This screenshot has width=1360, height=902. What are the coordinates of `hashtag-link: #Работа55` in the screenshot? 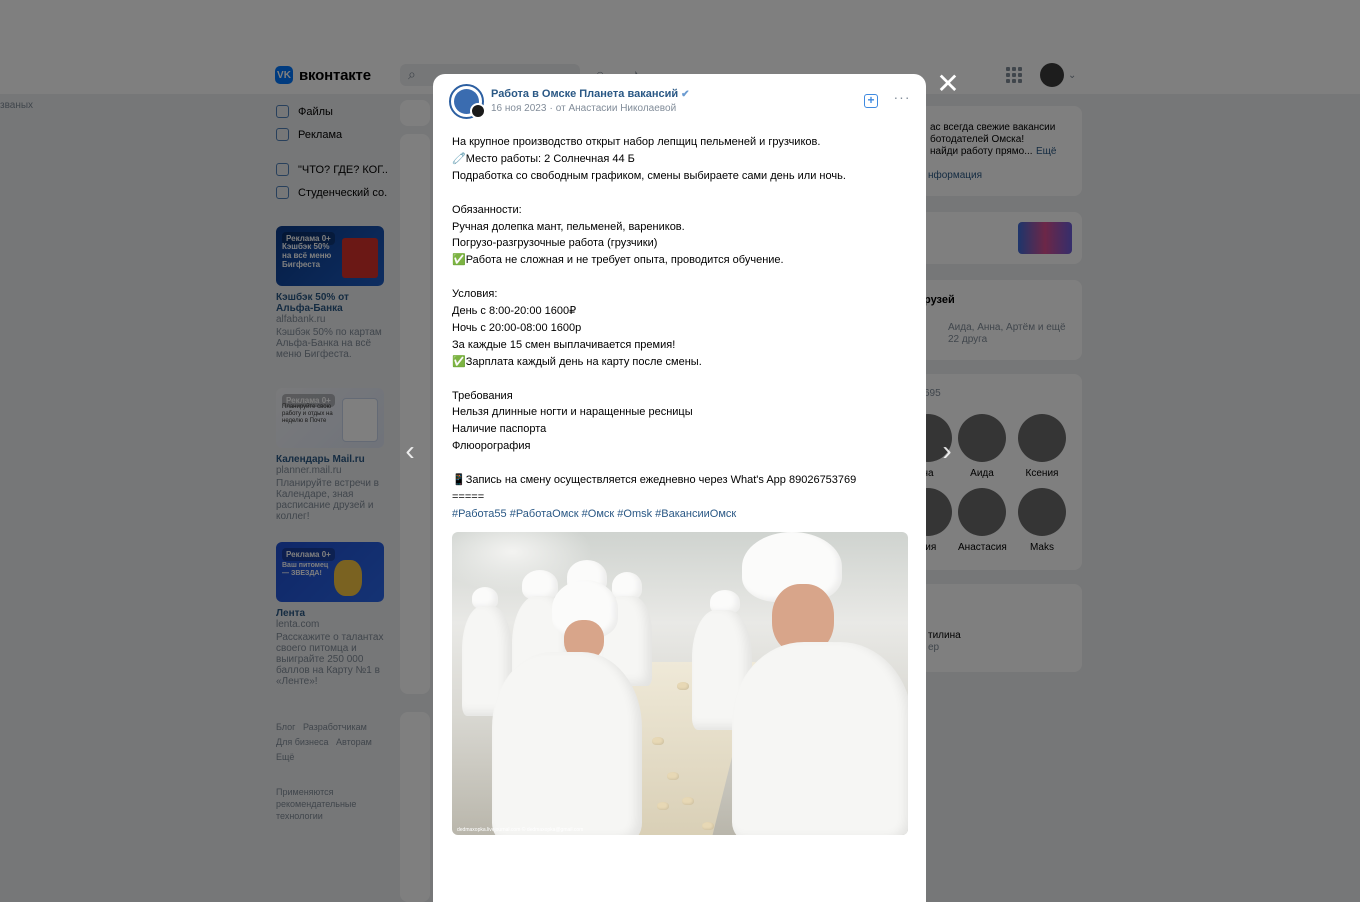 It's located at (479, 514).